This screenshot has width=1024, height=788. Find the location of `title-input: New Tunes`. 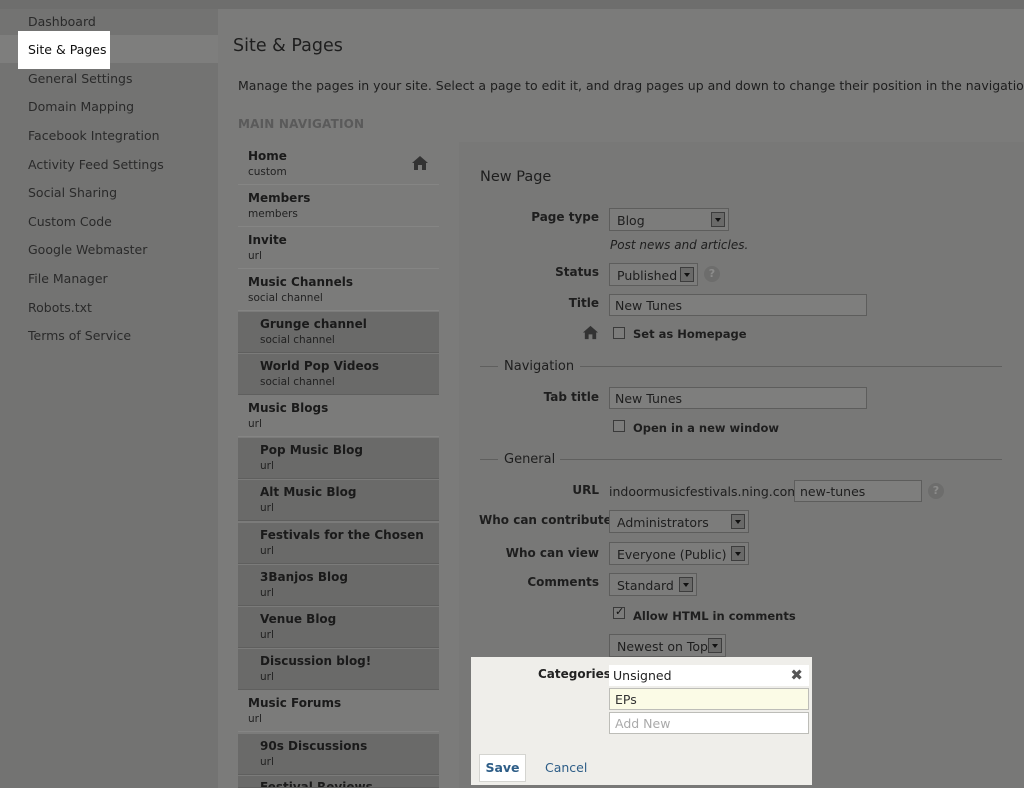

title-input: New Tunes is located at coordinates (738, 305).